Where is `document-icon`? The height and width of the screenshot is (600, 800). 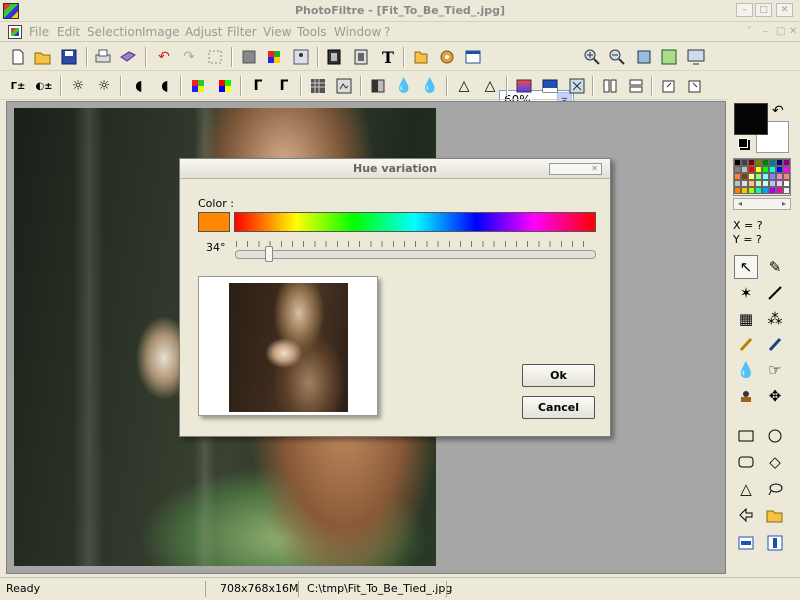 document-icon is located at coordinates (15, 32).